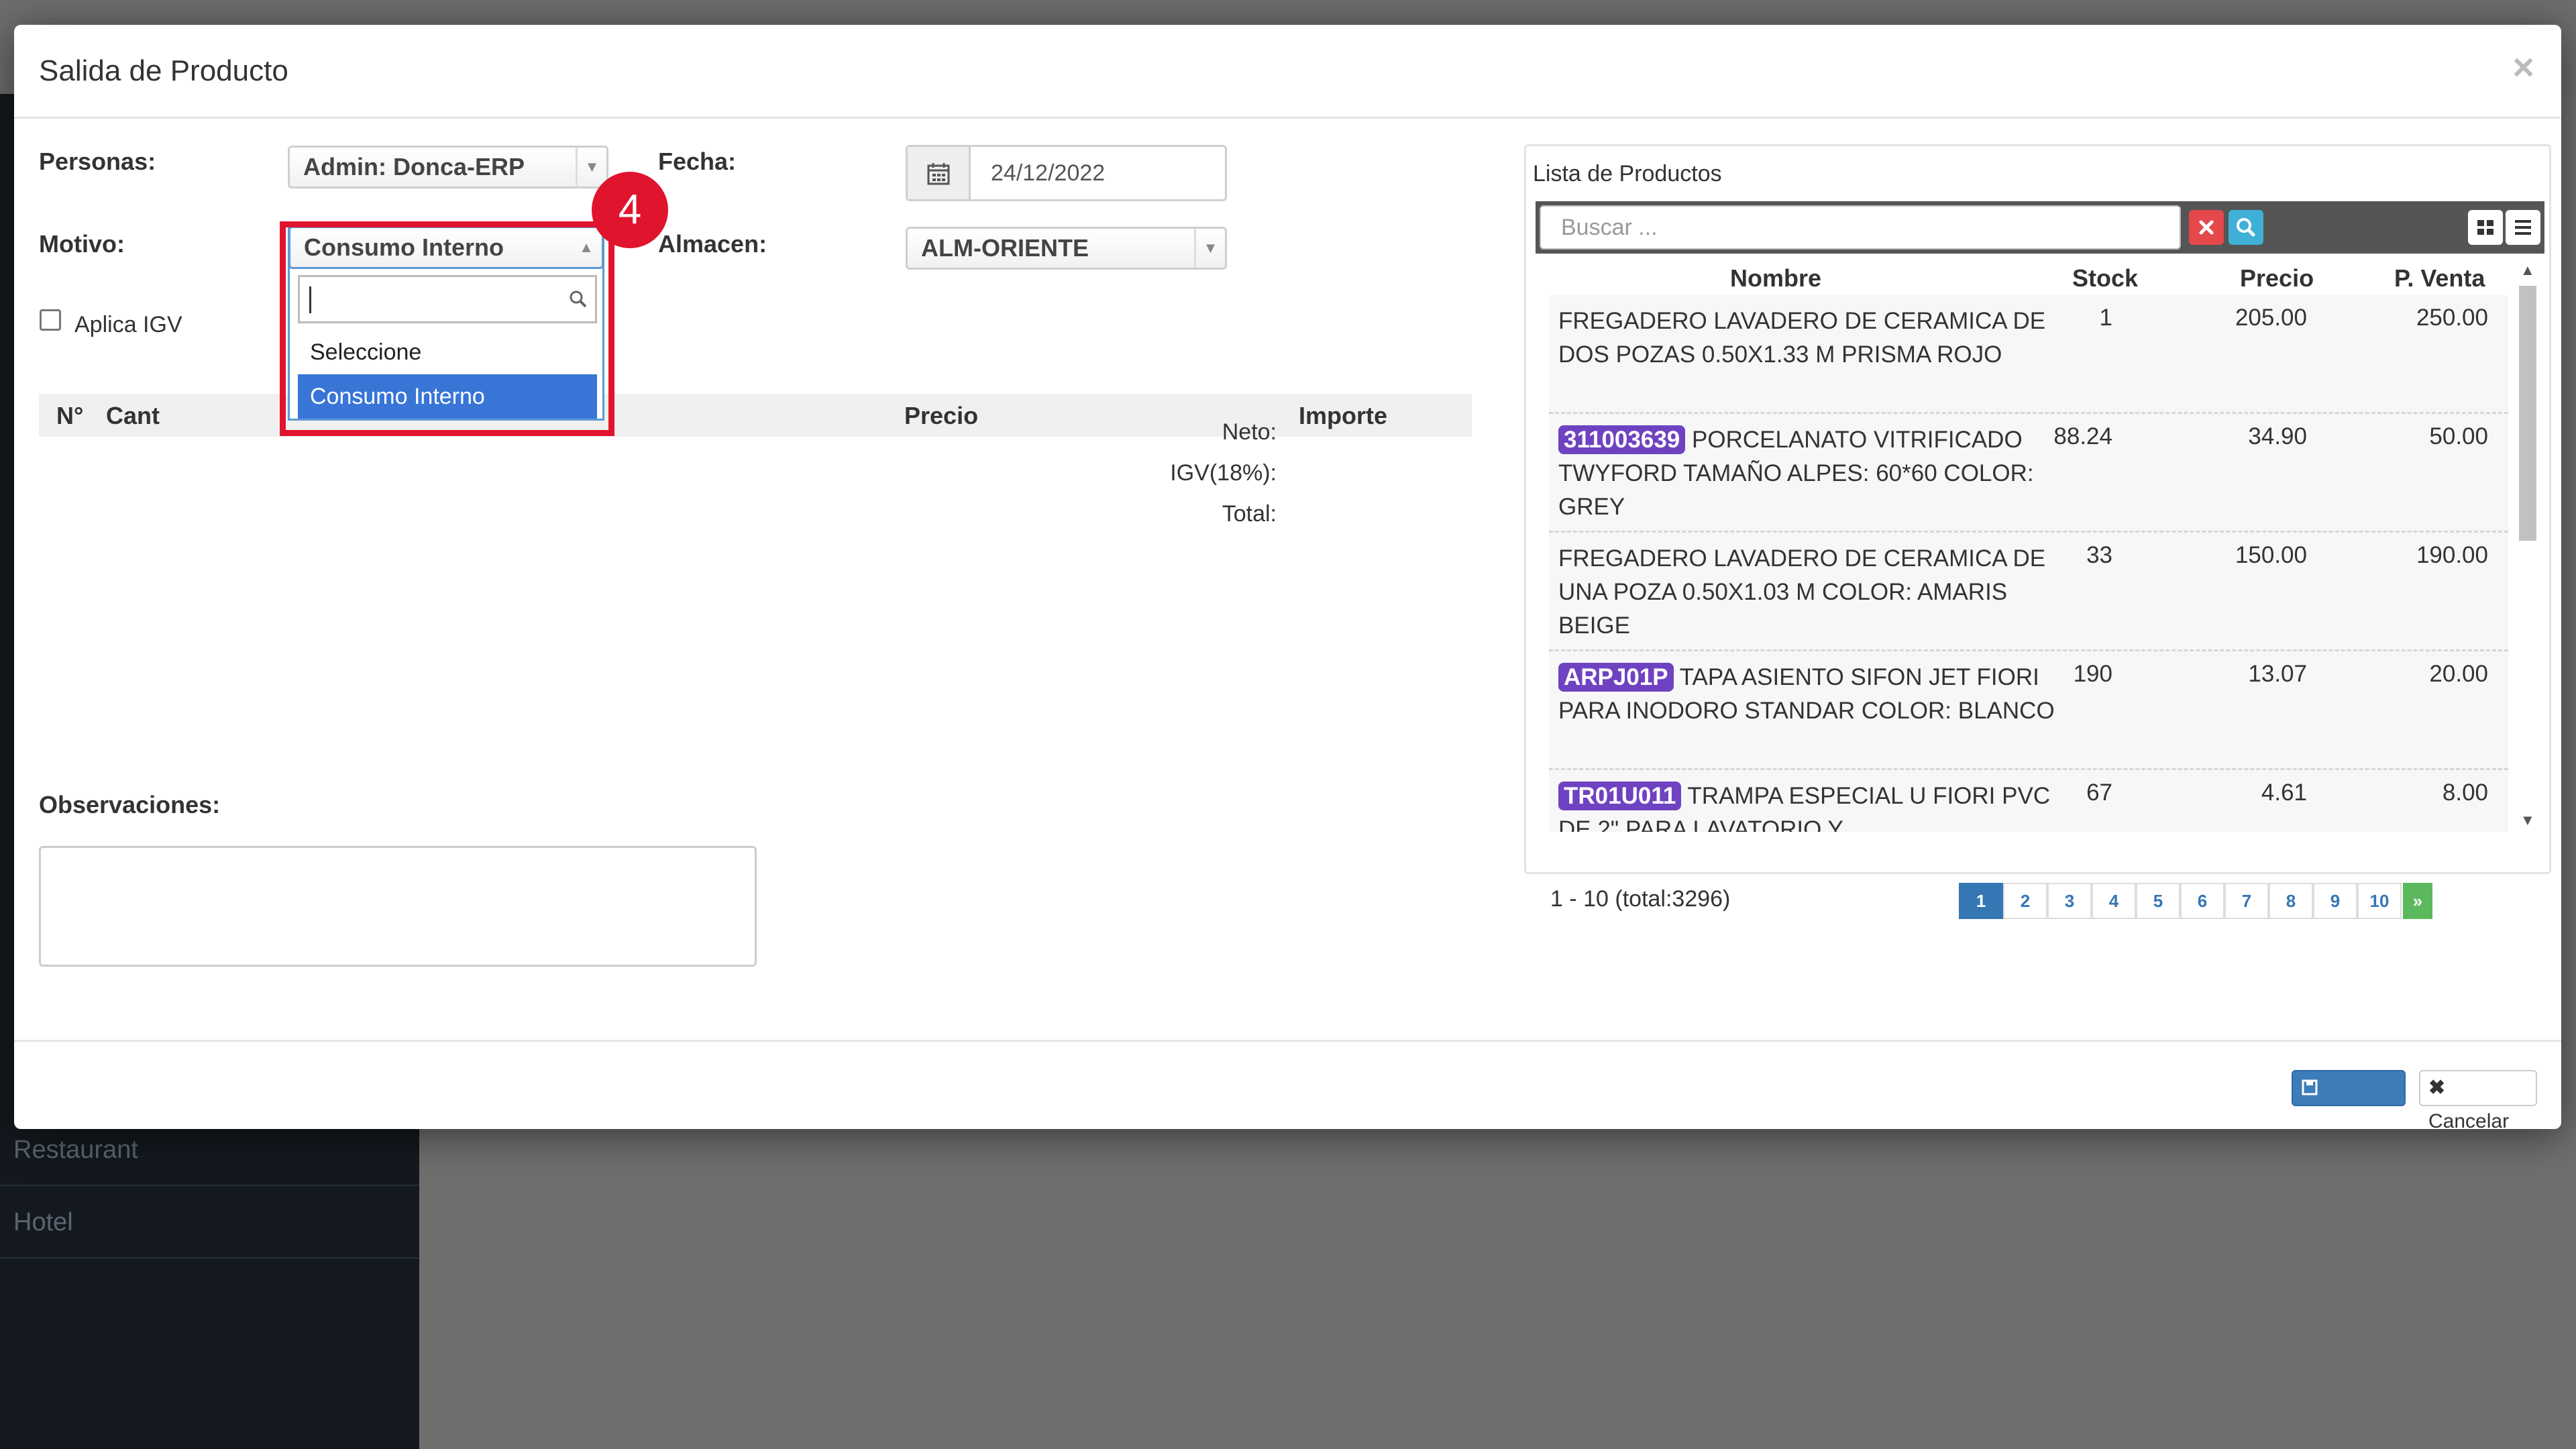 The width and height of the screenshot is (2576, 1449). I want to click on page-4-button: 4, so click(2114, 901).